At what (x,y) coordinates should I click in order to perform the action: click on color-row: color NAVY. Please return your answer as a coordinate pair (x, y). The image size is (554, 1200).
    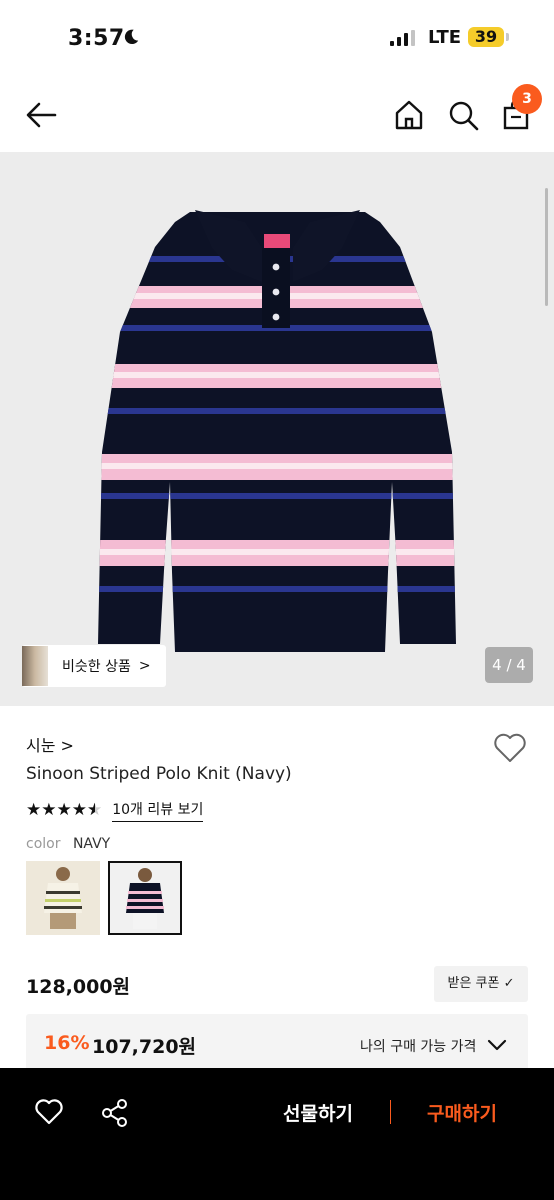
    Looking at the image, I should click on (68, 844).